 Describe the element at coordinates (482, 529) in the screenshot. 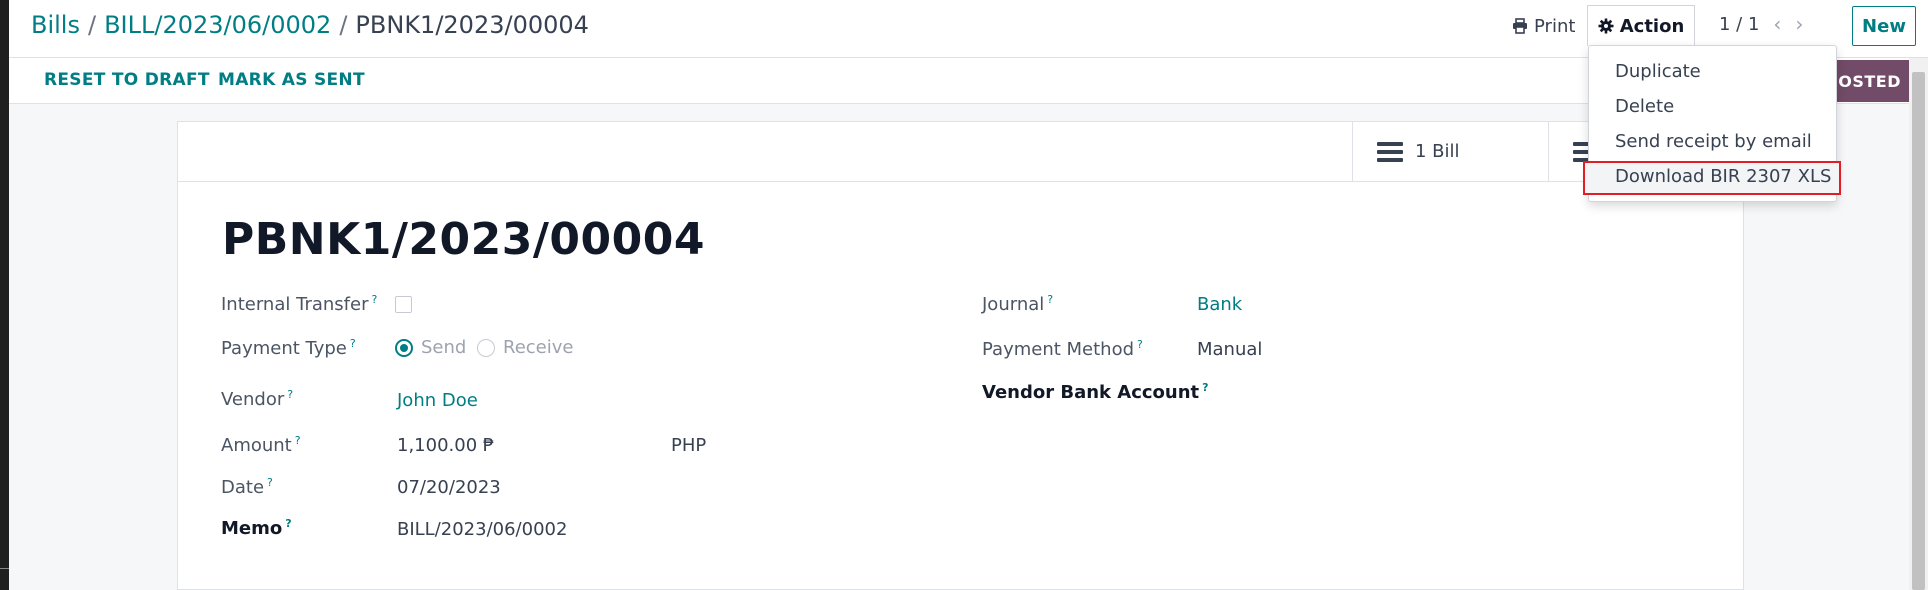

I see `memo-field: BILL/2023/06/0002` at that location.